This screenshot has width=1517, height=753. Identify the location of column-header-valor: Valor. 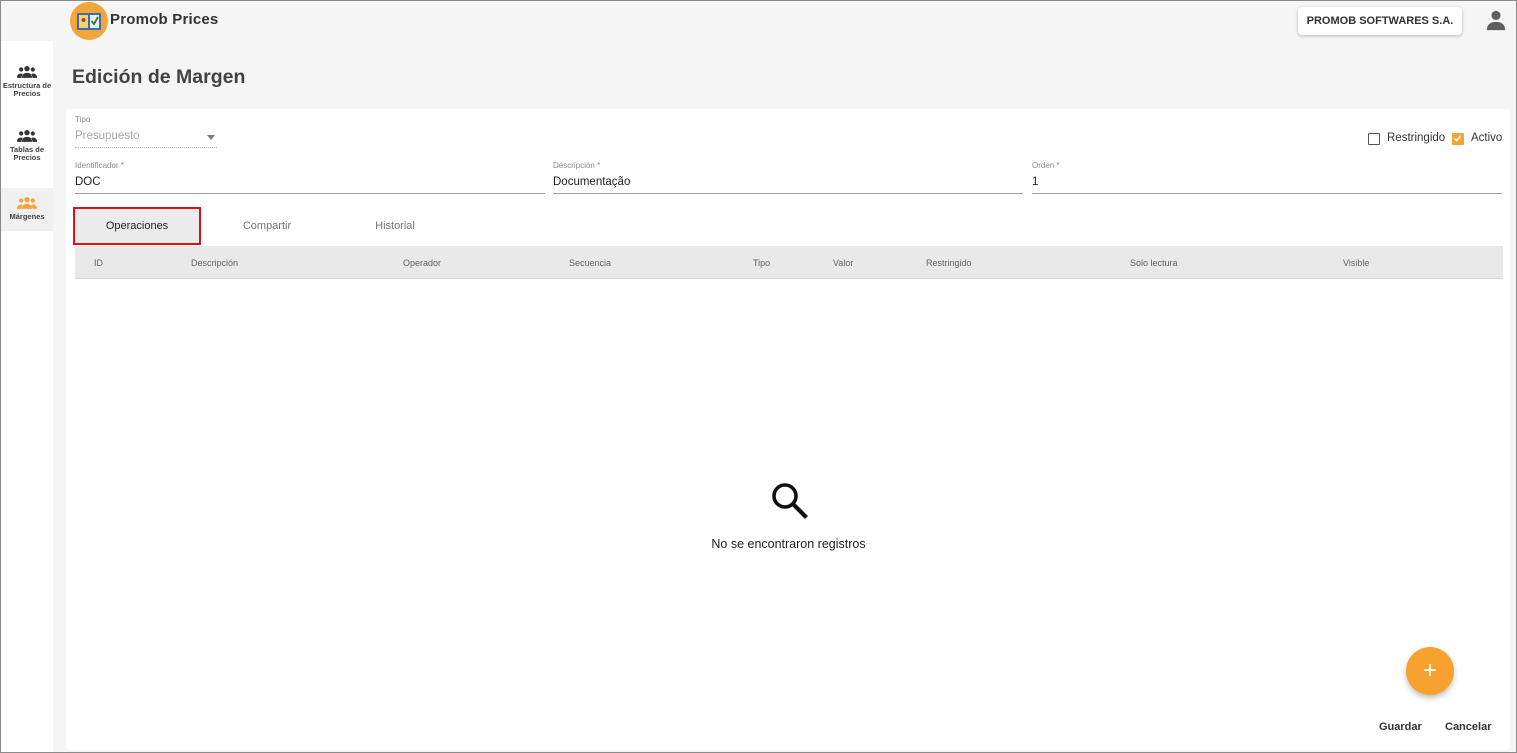
(843, 263).